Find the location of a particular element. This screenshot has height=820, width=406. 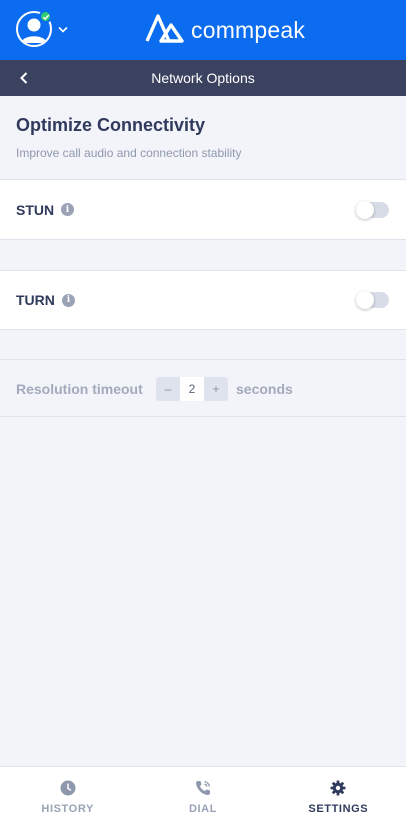

online-status-icon is located at coordinates (45, 16).